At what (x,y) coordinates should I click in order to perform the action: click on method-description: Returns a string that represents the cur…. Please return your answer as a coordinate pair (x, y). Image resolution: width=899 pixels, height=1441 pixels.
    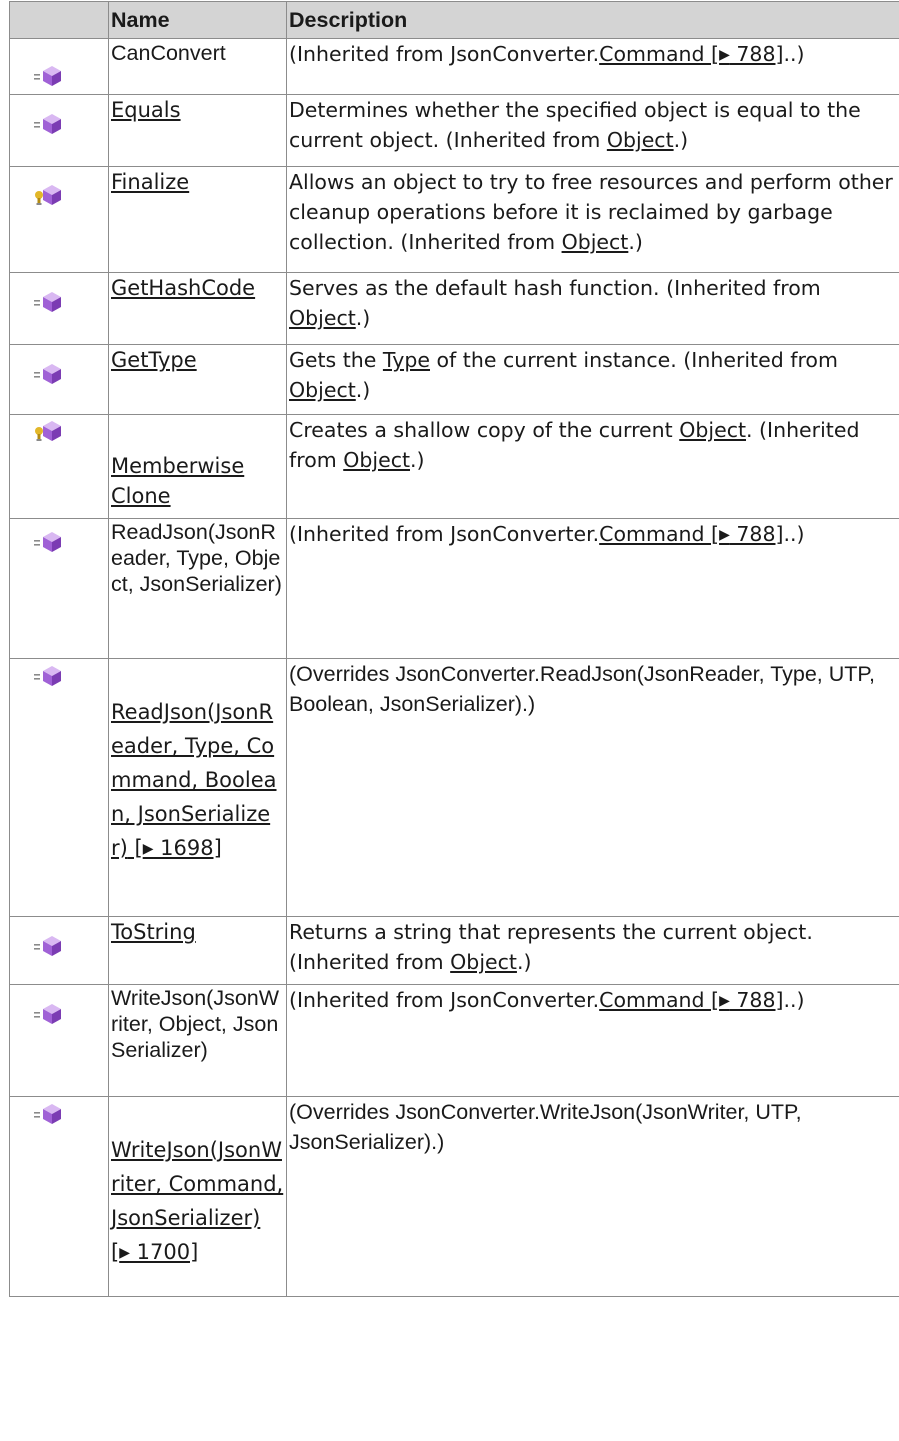
    Looking at the image, I should click on (592, 950).